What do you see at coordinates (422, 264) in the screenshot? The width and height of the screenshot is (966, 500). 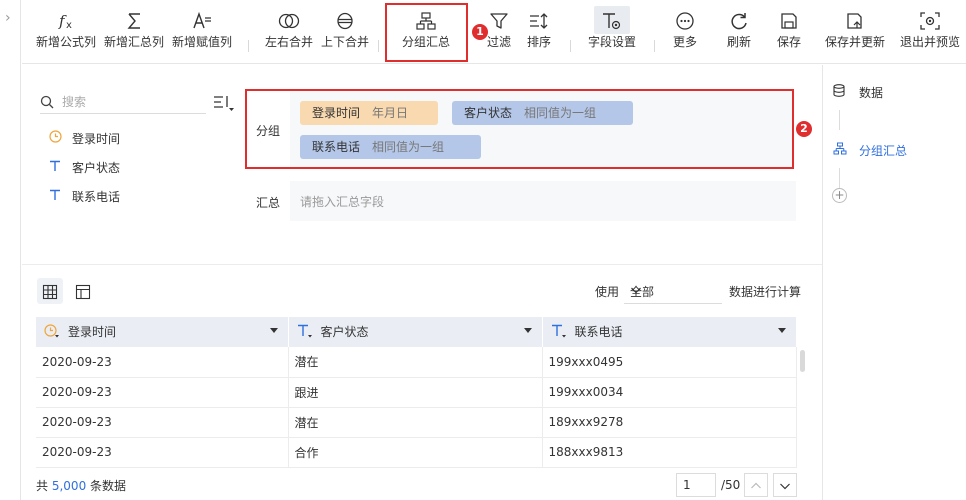 I see `section-divider` at bounding box center [422, 264].